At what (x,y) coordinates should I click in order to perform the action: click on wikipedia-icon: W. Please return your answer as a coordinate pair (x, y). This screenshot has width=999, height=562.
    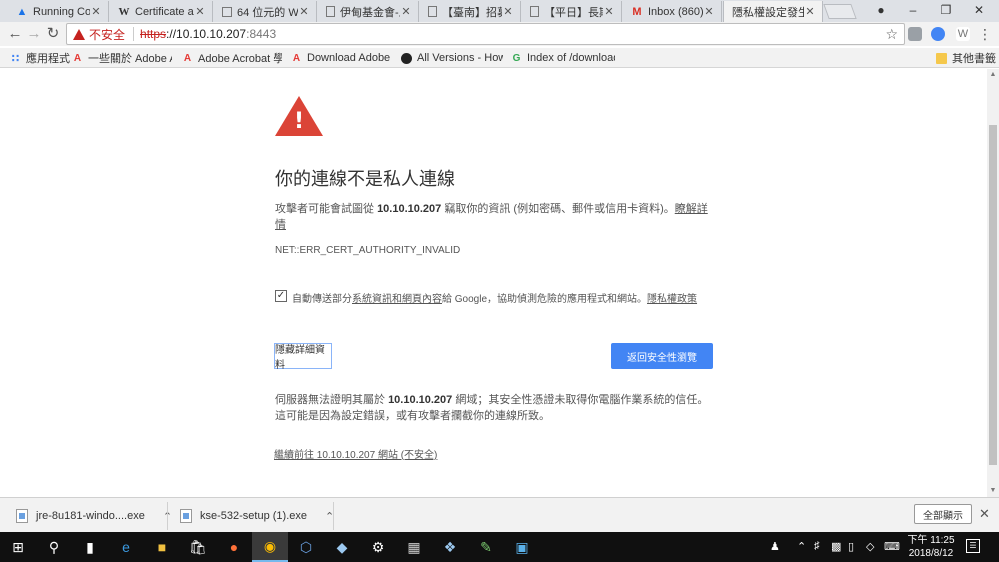
    Looking at the image, I should click on (124, 11).